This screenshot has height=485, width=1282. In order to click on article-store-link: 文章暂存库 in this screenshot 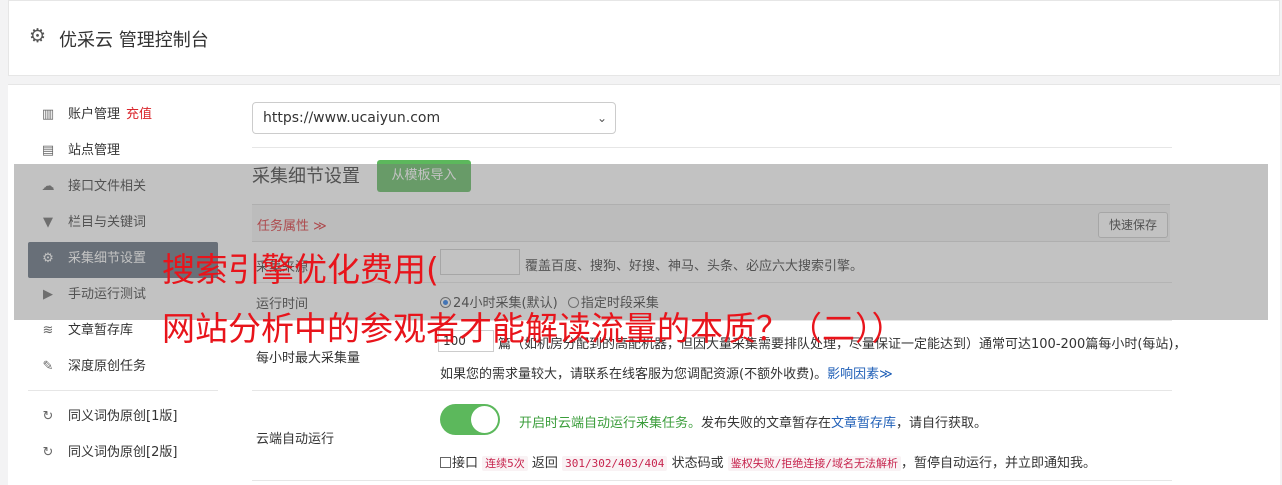, I will do `click(863, 423)`.